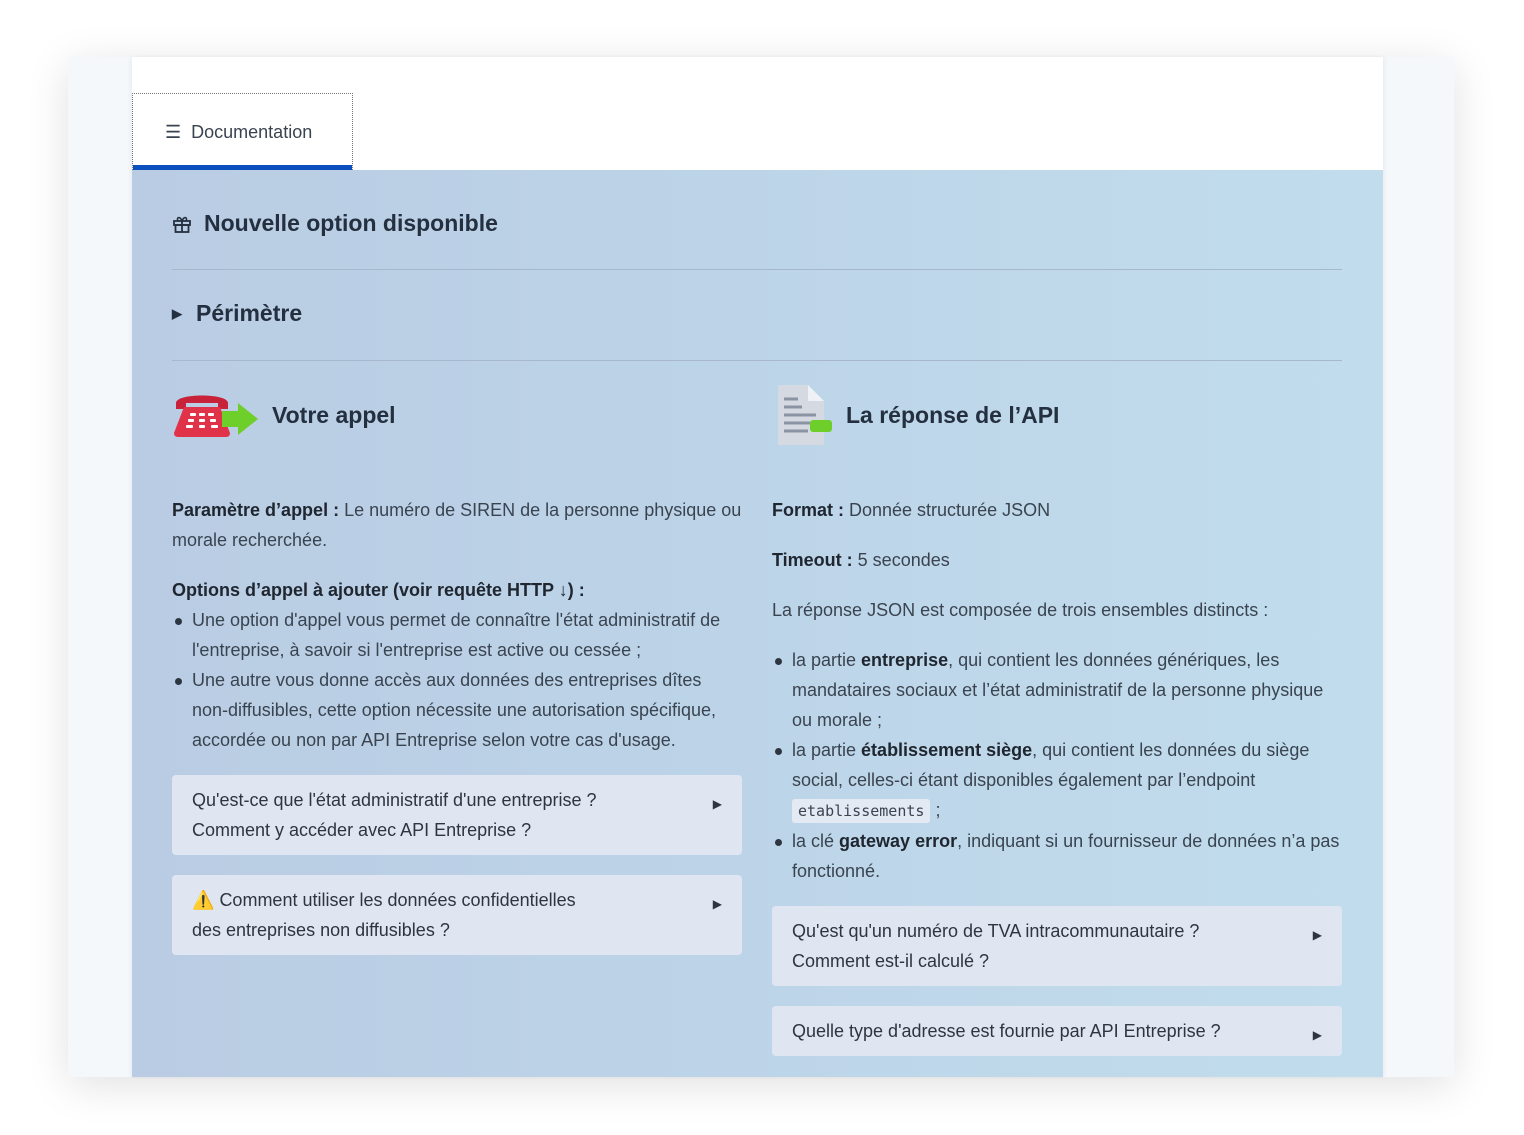  What do you see at coordinates (182, 224) in the screenshot?
I see `gift-icon` at bounding box center [182, 224].